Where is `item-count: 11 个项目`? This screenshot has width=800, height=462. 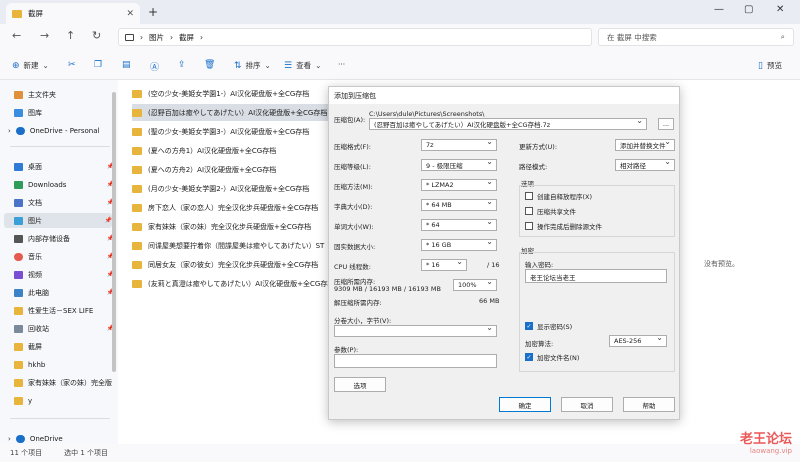 item-count: 11 个项目 is located at coordinates (26, 453).